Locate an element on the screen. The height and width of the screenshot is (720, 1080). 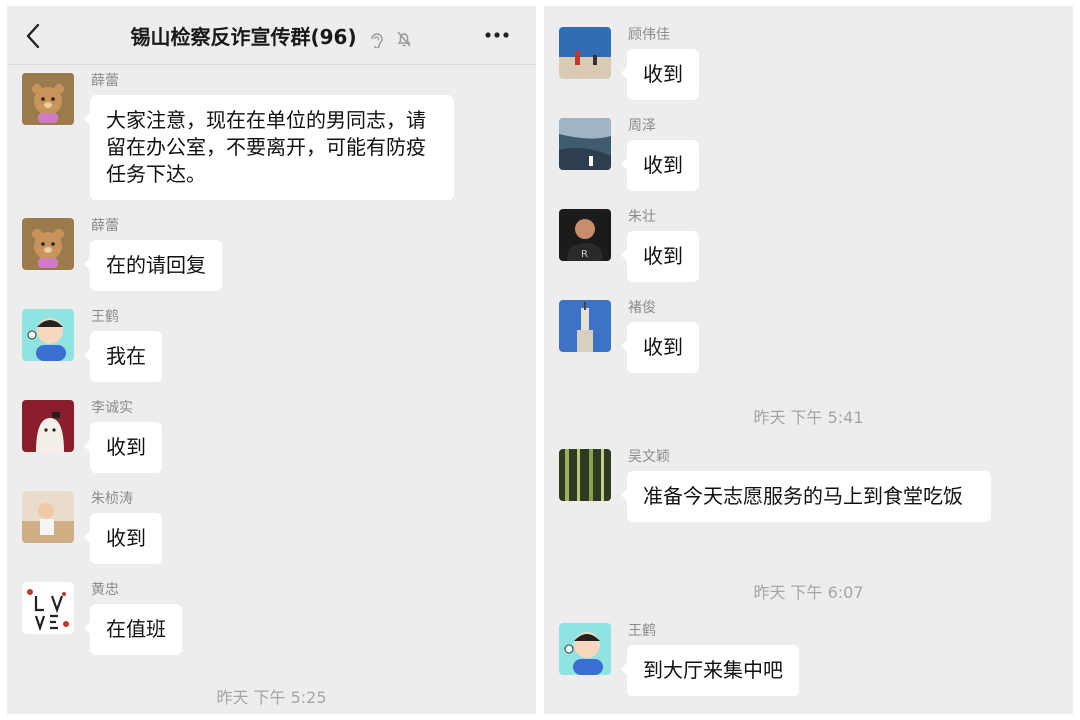
chat-header: 锡山检察反诈宣传群(96) is located at coordinates (271, 35).